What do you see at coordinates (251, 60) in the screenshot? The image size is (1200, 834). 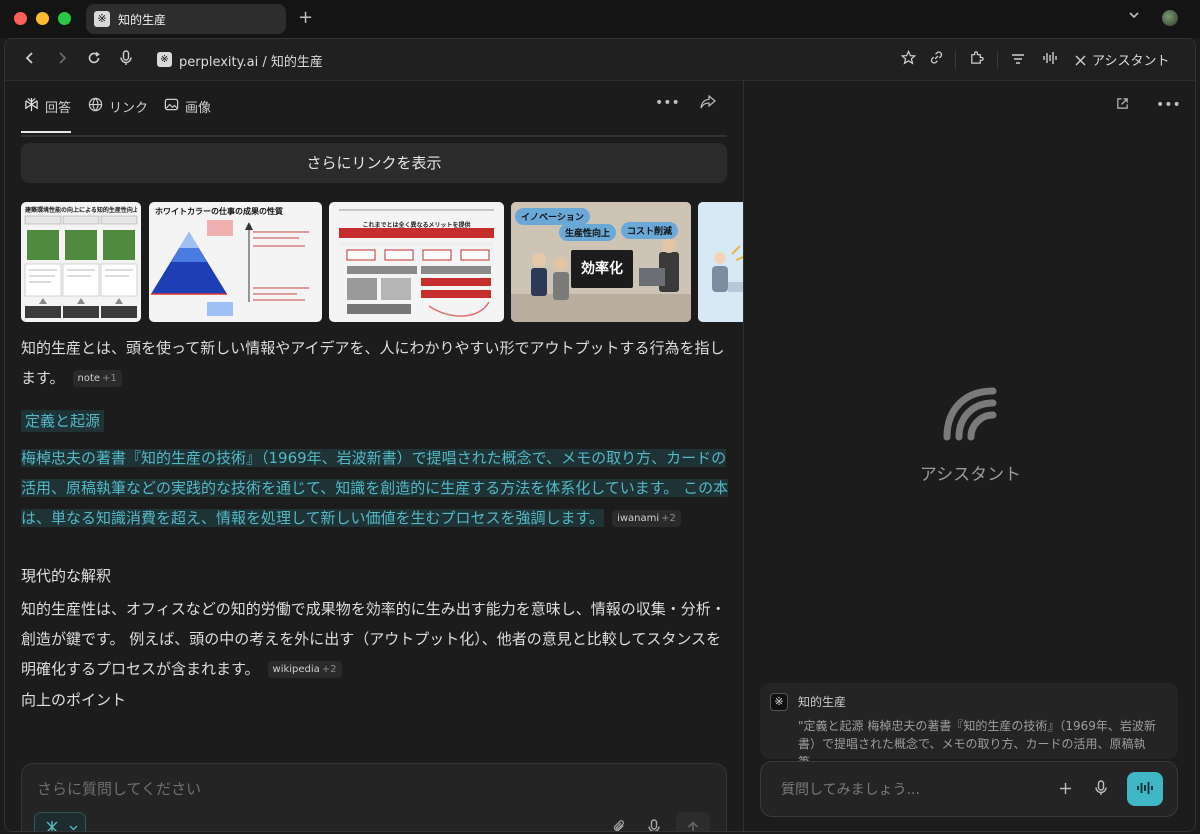 I see `address-bar: perplexity.ai / 知的生産` at bounding box center [251, 60].